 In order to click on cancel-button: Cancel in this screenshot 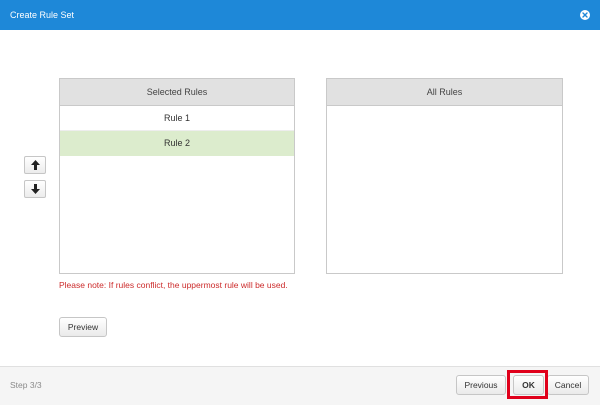, I will do `click(568, 385)`.